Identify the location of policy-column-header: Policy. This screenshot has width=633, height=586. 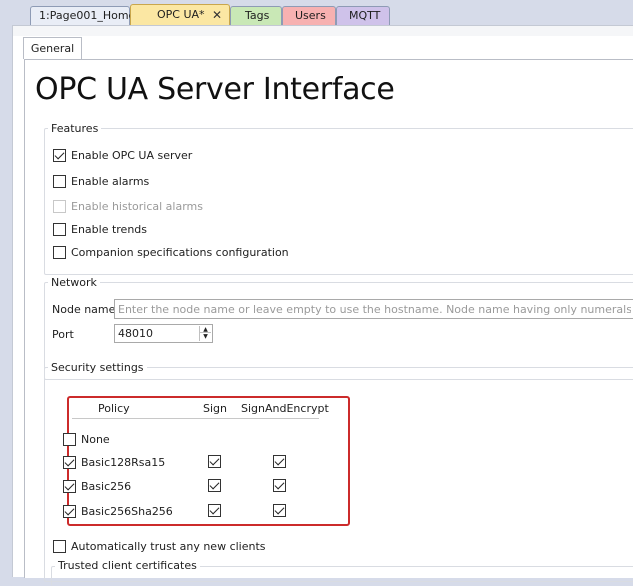
(114, 408).